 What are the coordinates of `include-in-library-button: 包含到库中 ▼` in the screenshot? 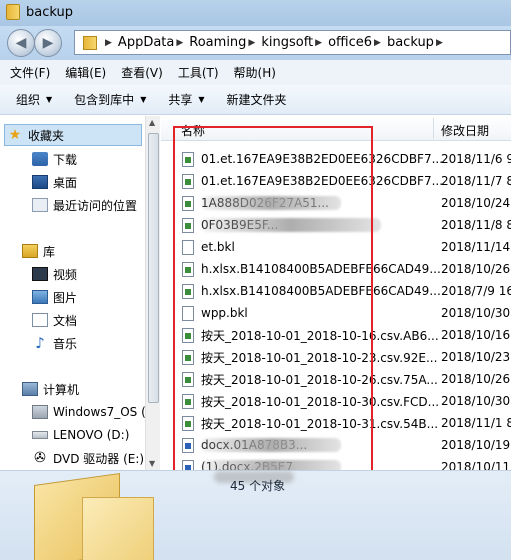 It's located at (110, 99).